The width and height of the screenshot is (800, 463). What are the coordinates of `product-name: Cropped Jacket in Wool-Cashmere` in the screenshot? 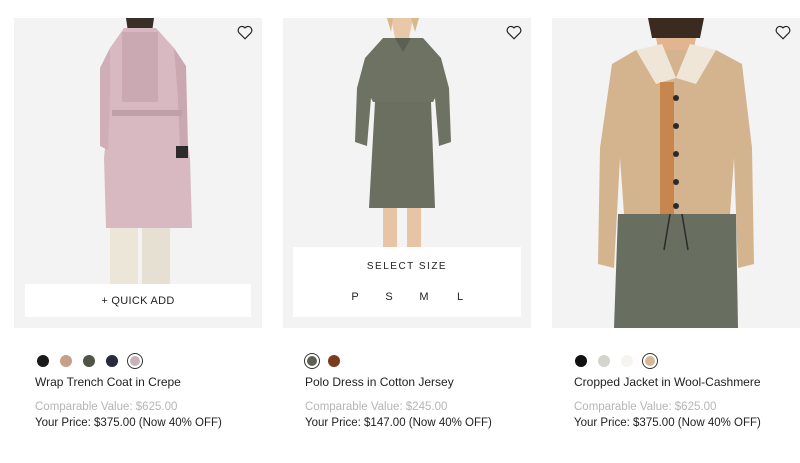 It's located at (667, 382).